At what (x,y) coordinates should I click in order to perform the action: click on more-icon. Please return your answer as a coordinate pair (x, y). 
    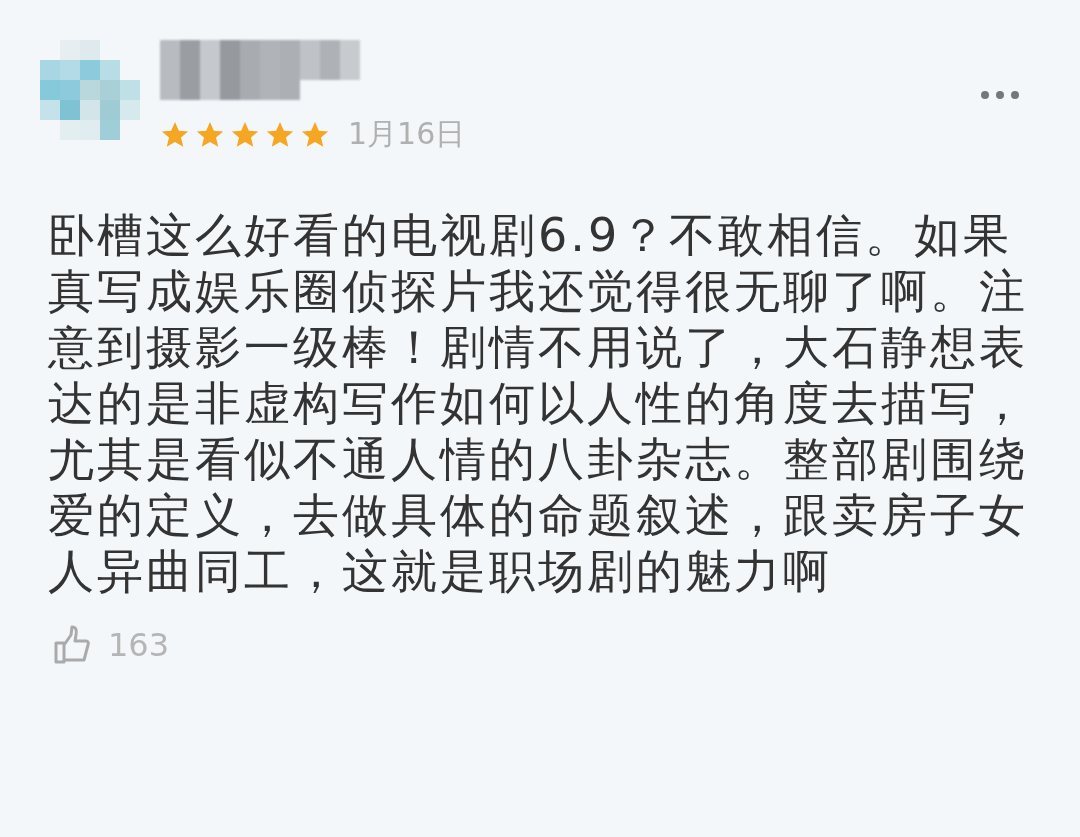
    Looking at the image, I should click on (1000, 95).